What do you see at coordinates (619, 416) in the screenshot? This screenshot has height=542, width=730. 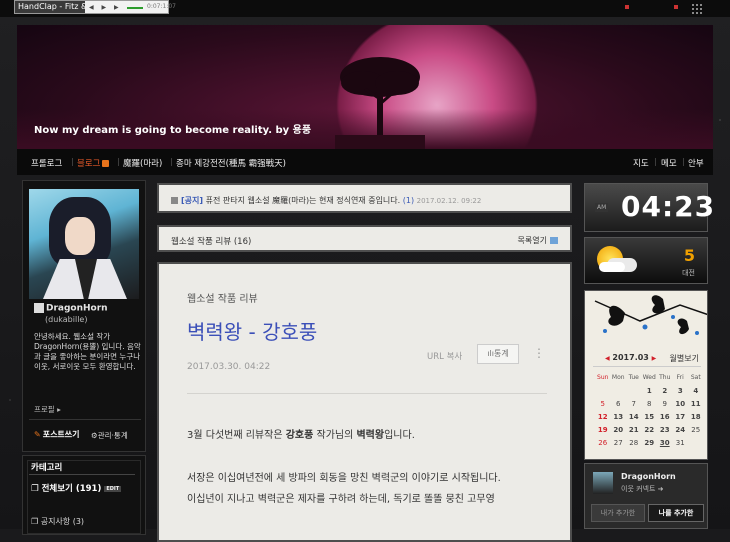 I see `calendar-day: 13` at bounding box center [619, 416].